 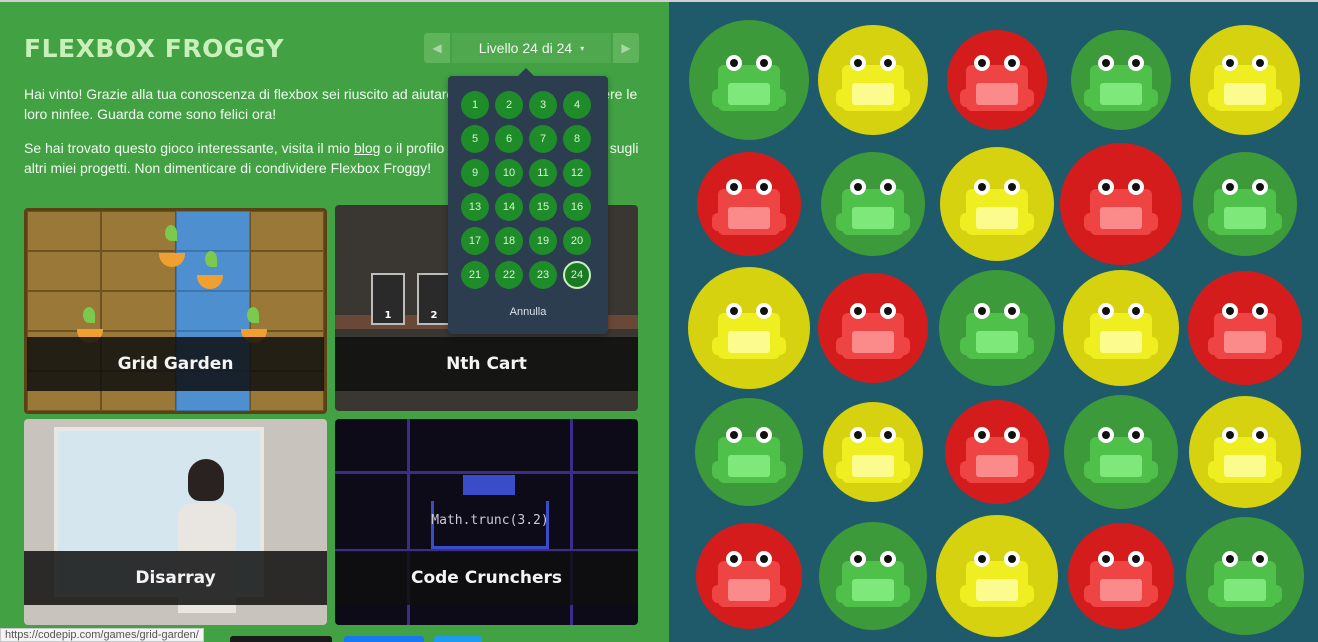 I want to click on game-card-grid-garden: Grid Garden, so click(x=175, y=311).